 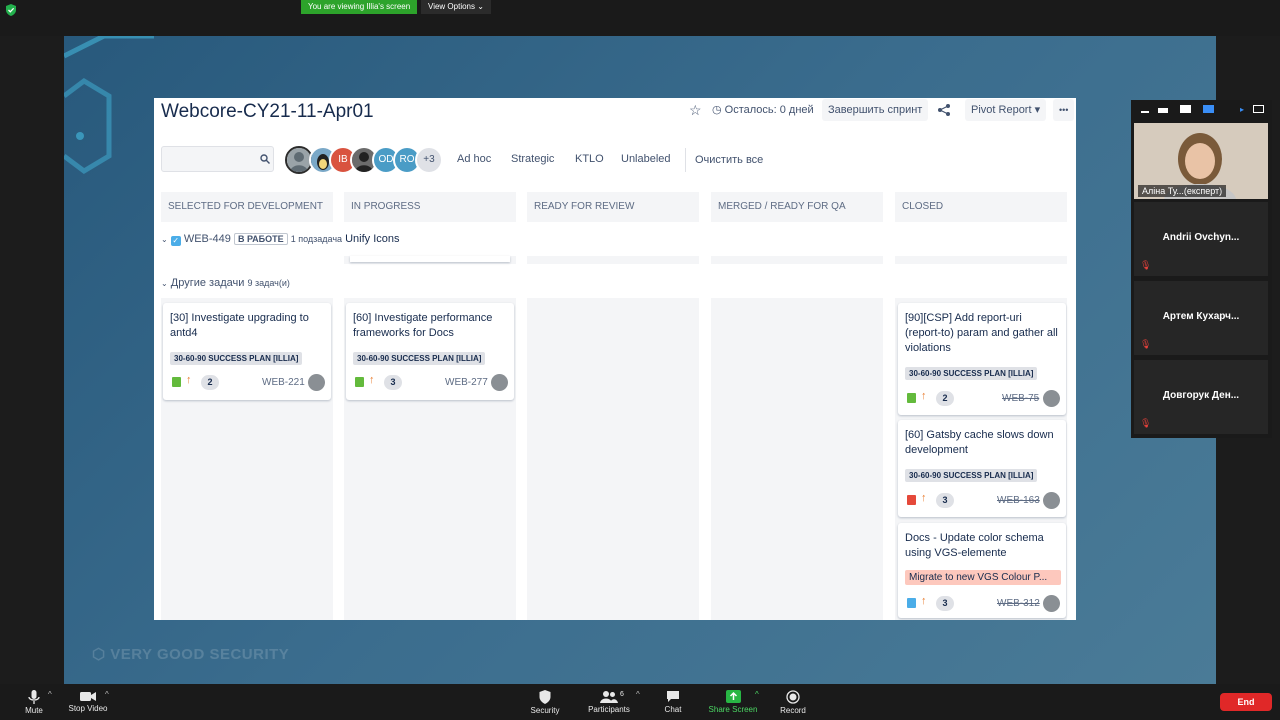 I want to click on gallery-view-icon, so click(x=1208, y=109).